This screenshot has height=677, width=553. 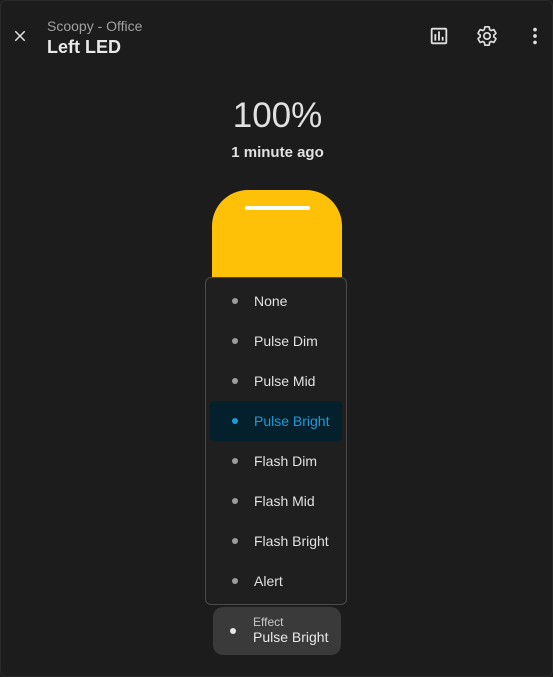 I want to click on menu-item-label: Pulse Mid, so click(x=285, y=381).